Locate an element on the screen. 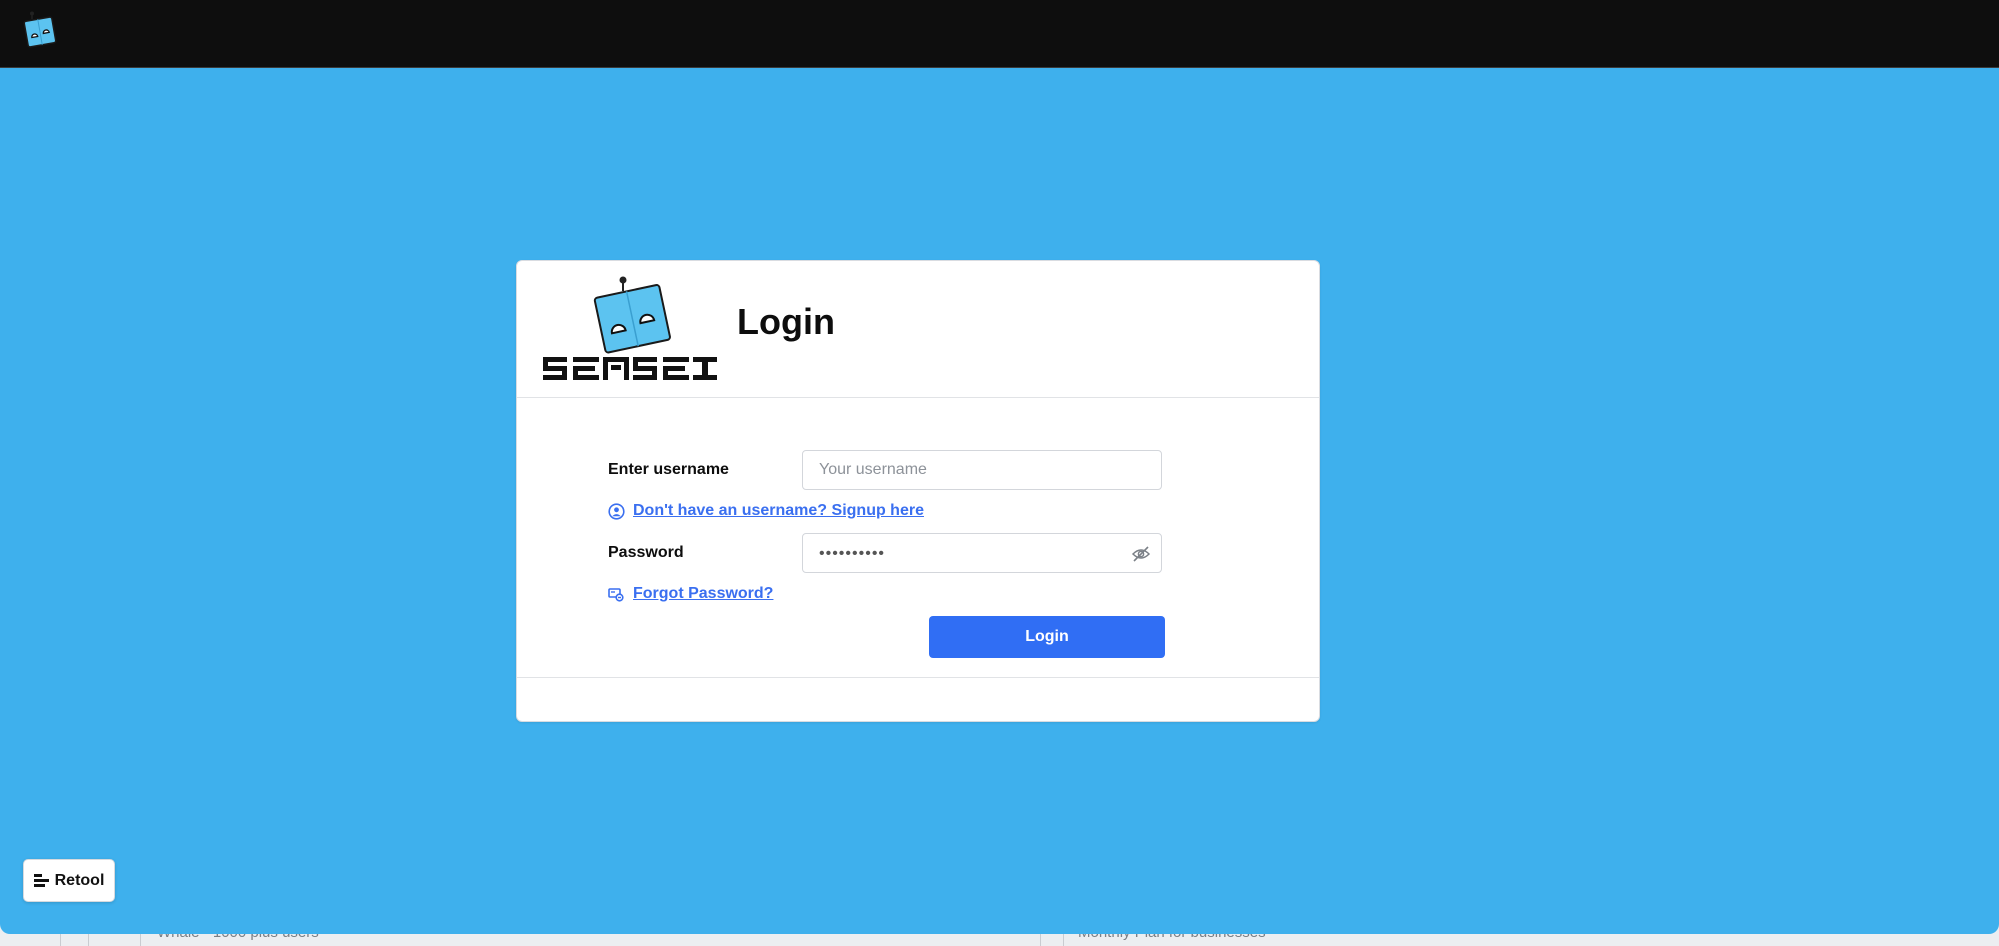 Image resolution: width=1999 pixels, height=946 pixels. password-label: Password is located at coordinates (646, 552).